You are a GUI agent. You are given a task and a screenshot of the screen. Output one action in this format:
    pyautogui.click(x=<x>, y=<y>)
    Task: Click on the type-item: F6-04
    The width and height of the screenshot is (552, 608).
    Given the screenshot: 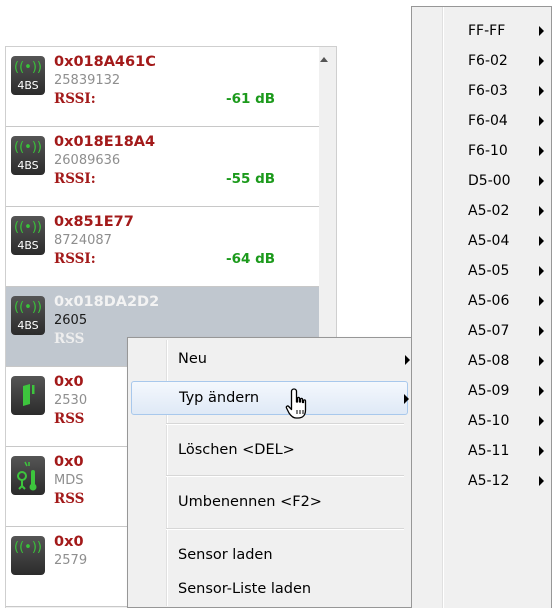 What is the action you would take?
    pyautogui.click(x=481, y=121)
    